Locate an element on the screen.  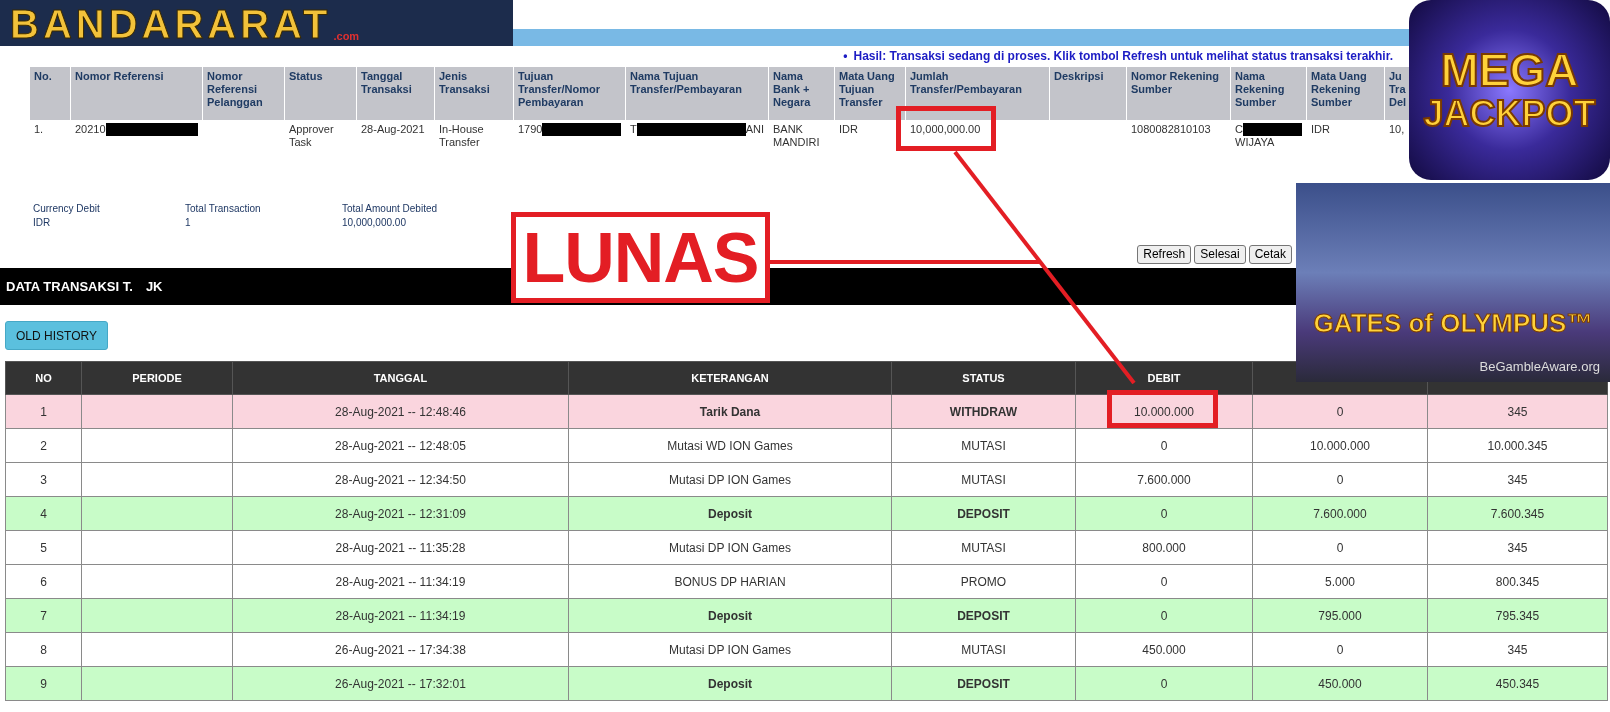
stamp-text: LUNAS is located at coordinates (640, 257).